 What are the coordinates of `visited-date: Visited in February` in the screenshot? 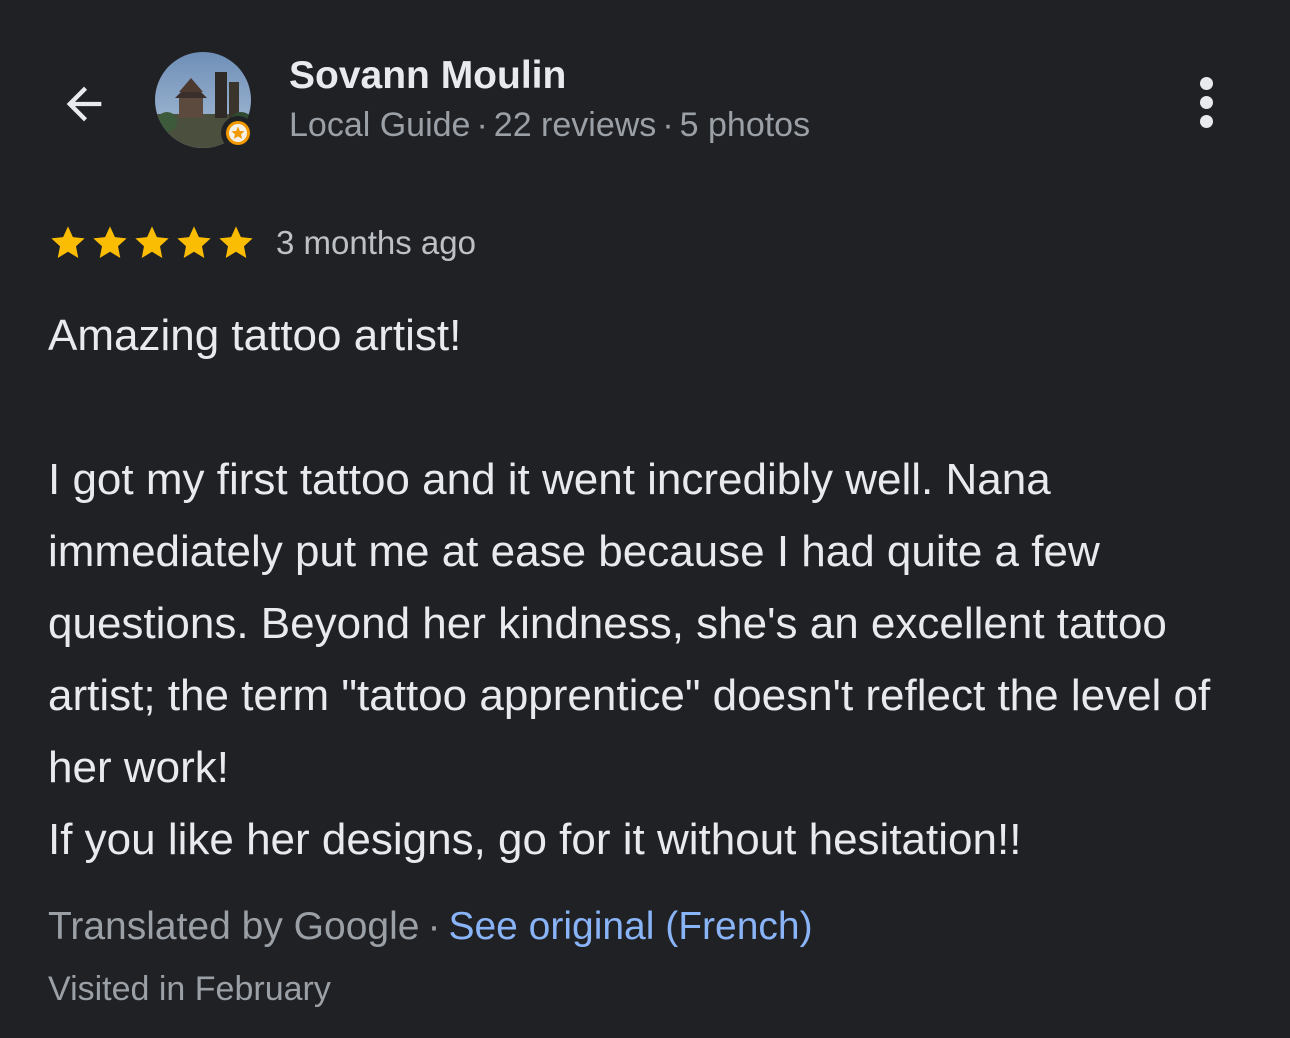 It's located at (189, 989).